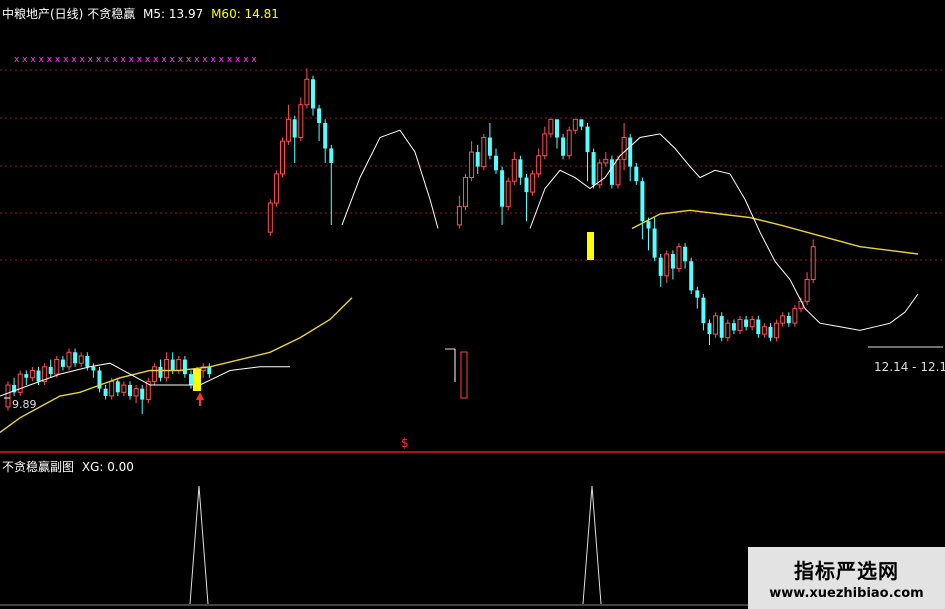  Describe the element at coordinates (43, 14) in the screenshot. I see `stock-name: 中粮地产(日线)` at that location.